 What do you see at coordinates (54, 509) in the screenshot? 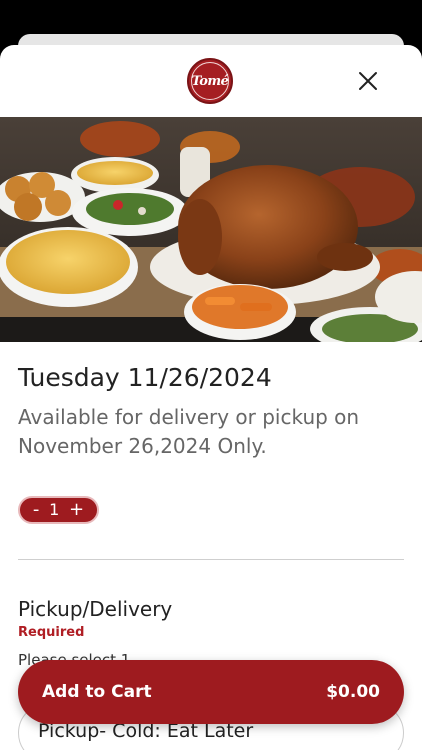
I see `quantity-value: 1` at bounding box center [54, 509].